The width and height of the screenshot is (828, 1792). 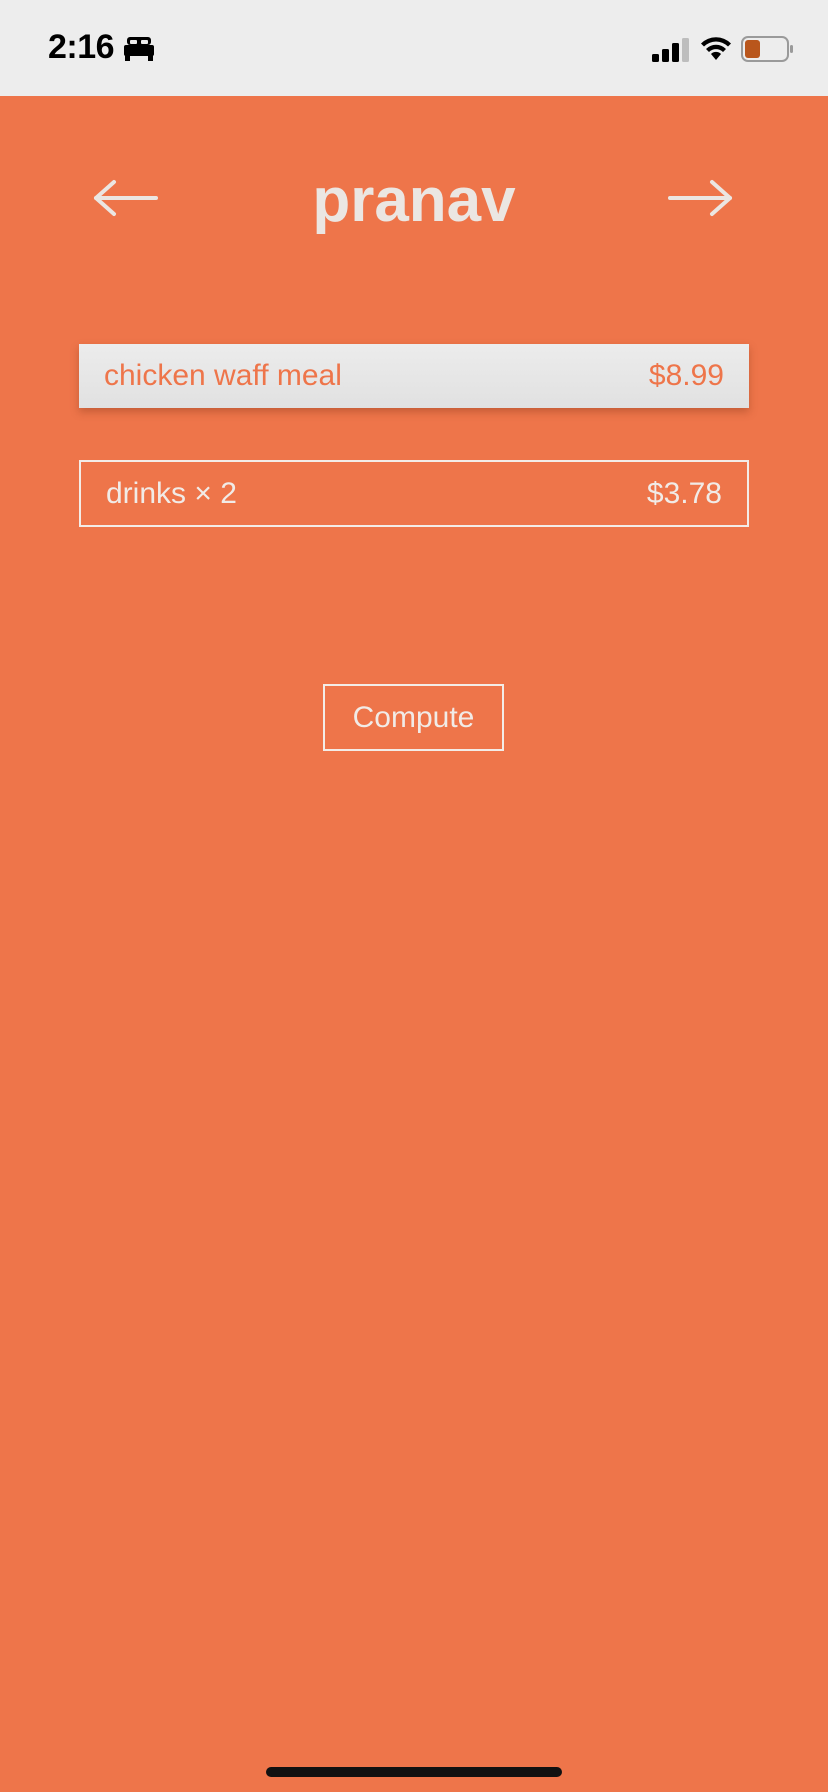 I want to click on left-arrow-icon, so click(x=126, y=198).